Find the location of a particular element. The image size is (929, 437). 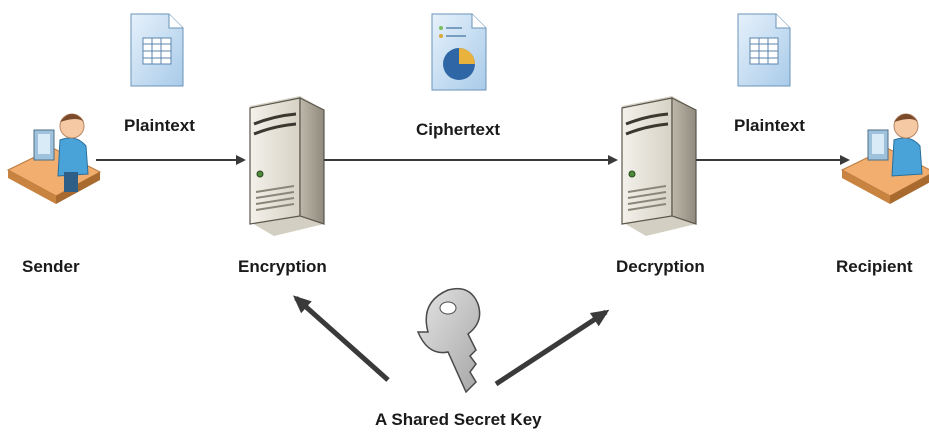

plaintext-label-right: Plaintext is located at coordinates (769, 125).